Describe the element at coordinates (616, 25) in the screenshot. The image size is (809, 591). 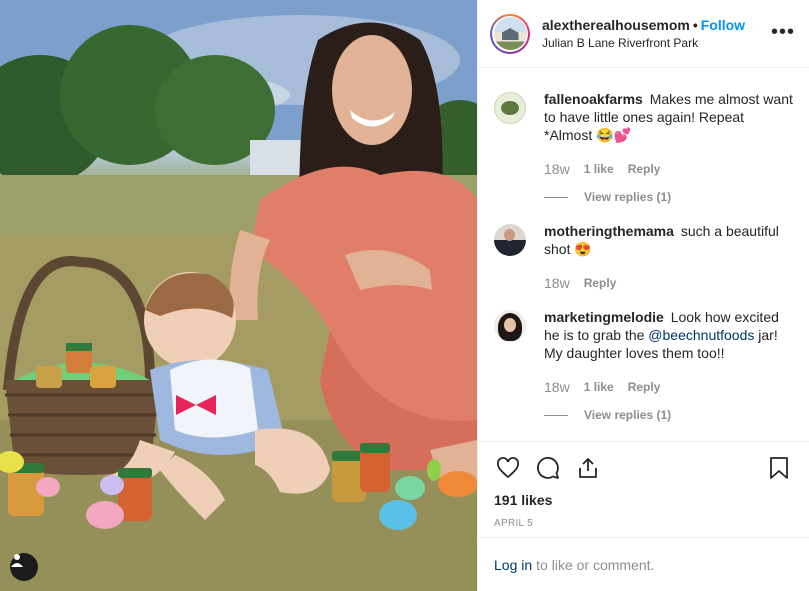
I see `author-username: alextherealhousemom` at that location.